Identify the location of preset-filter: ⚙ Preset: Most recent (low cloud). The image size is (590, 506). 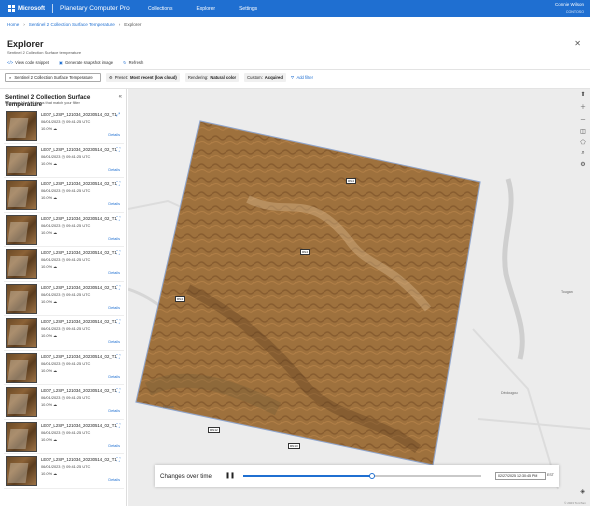
(143, 77).